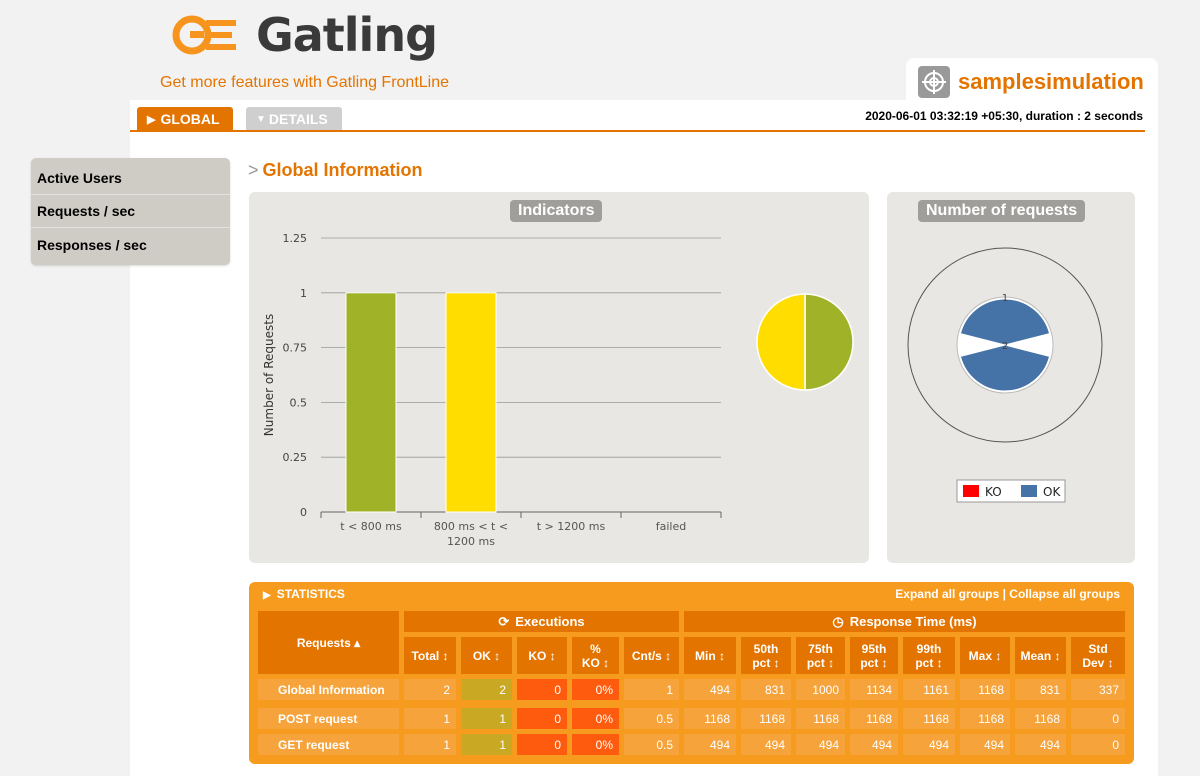  I want to click on x-tick-label: failed, so click(671, 526).